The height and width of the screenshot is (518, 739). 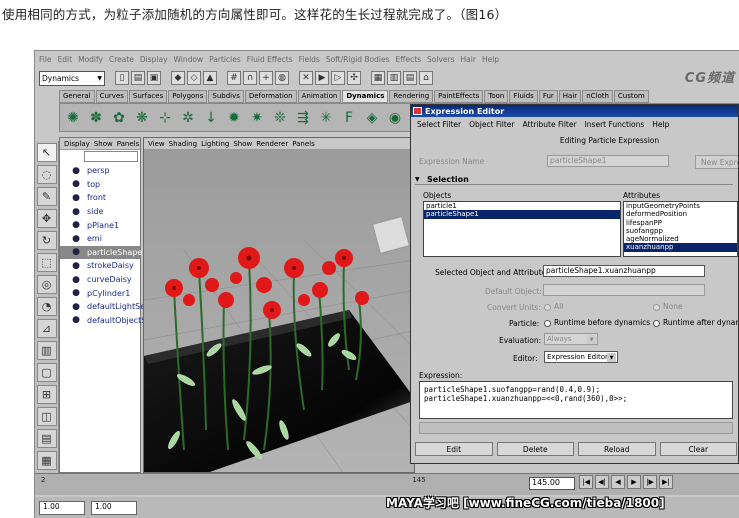 I want to click on evaluation-dropdown: Always ▼, so click(x=571, y=339).